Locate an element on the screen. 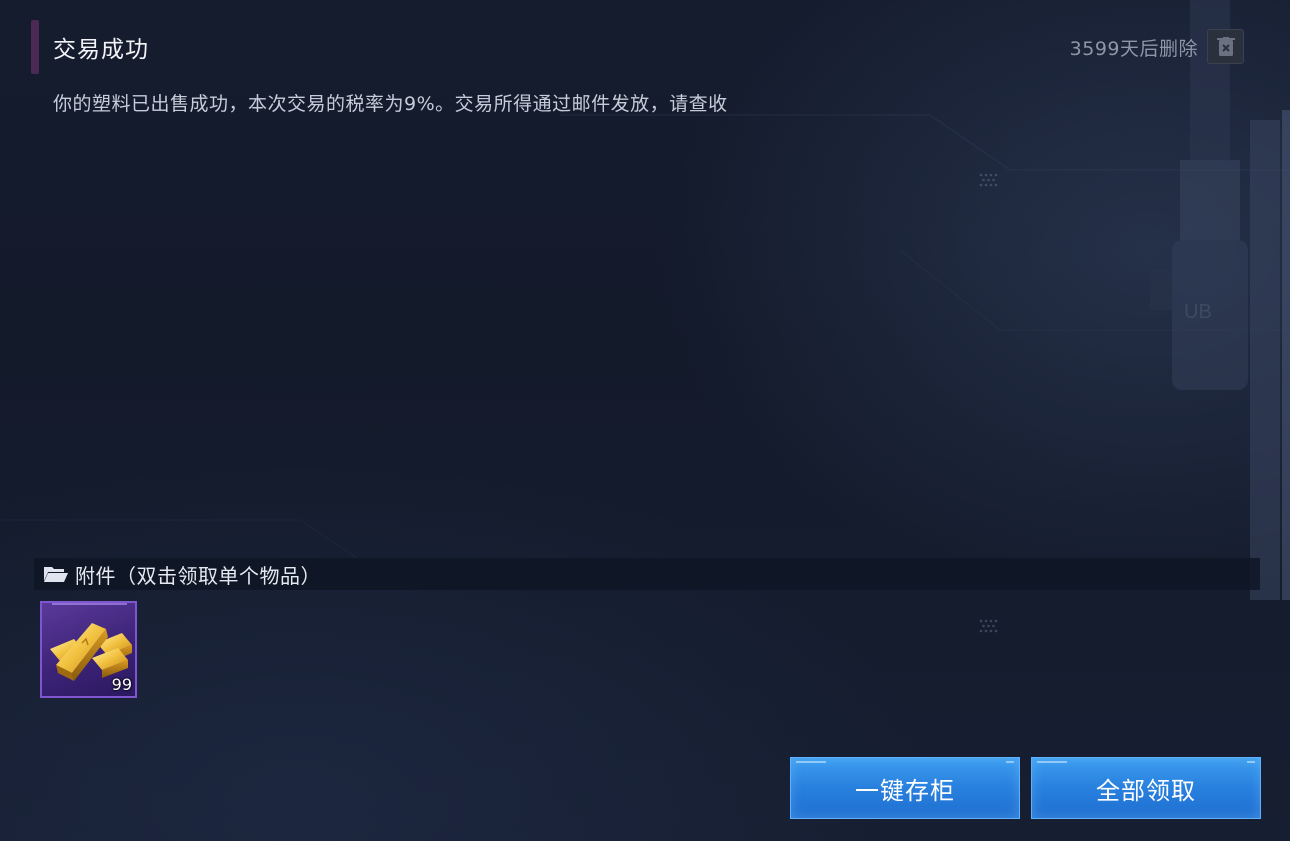 The width and height of the screenshot is (1290, 841). claim-all-button: 全部领取 is located at coordinates (1146, 788).